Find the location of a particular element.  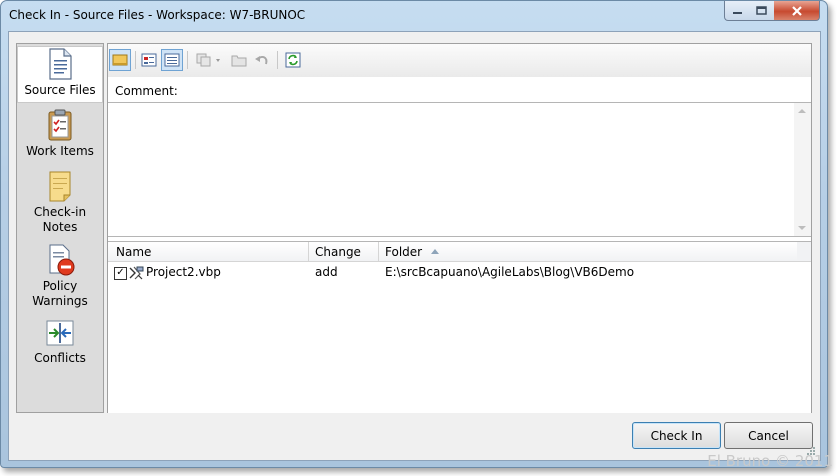

cancel-button: Cancel is located at coordinates (768, 435).